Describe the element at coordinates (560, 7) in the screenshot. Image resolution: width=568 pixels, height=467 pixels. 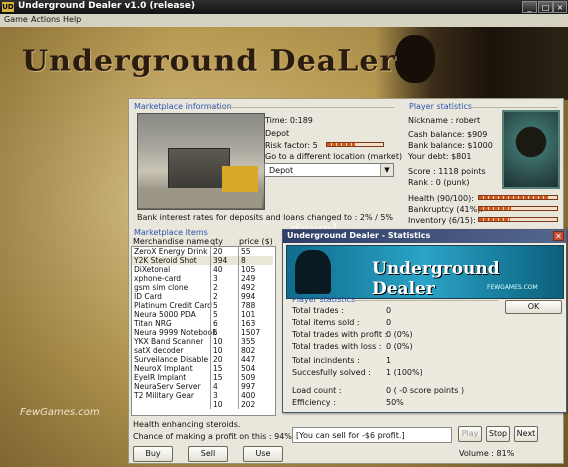
I see `close-button: ×` at that location.